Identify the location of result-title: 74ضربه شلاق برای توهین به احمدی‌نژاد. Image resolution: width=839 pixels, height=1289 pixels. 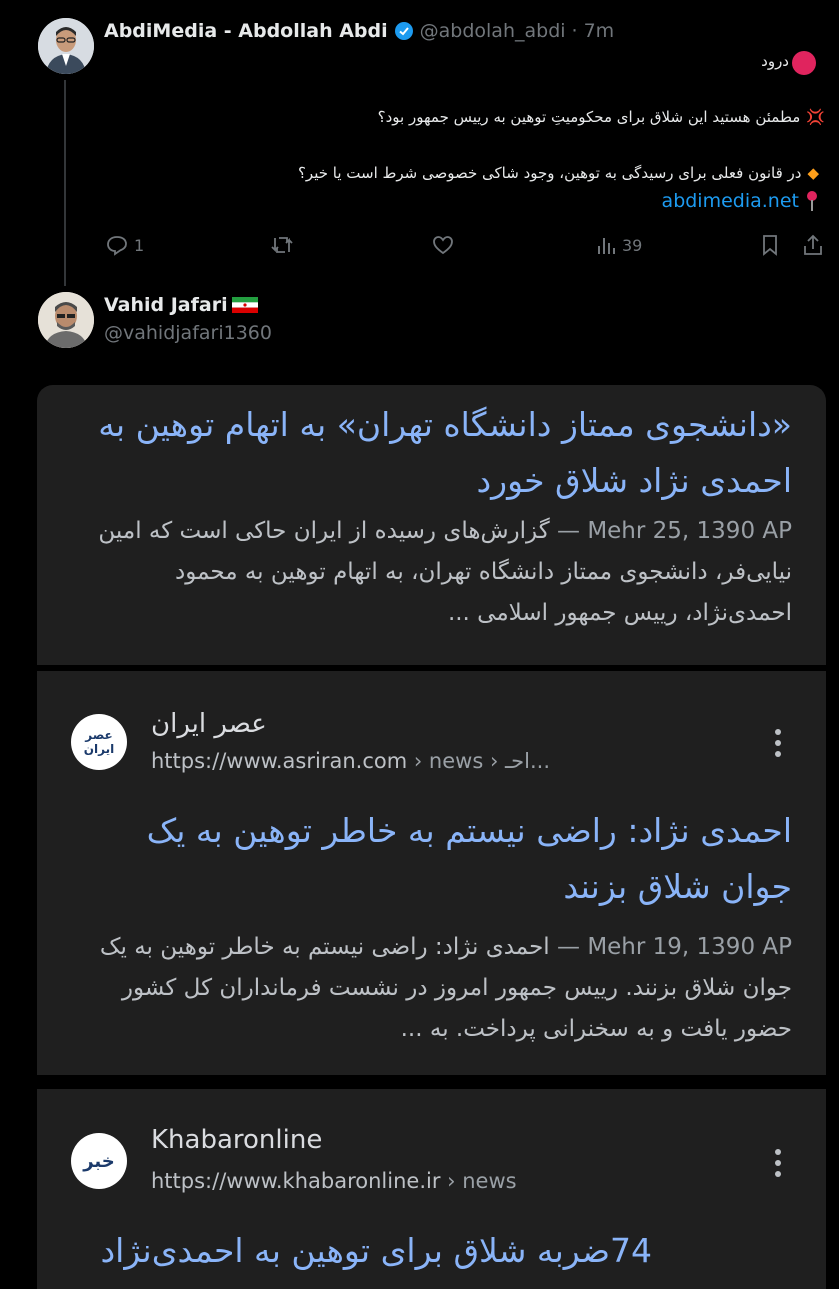
(332, 1251).